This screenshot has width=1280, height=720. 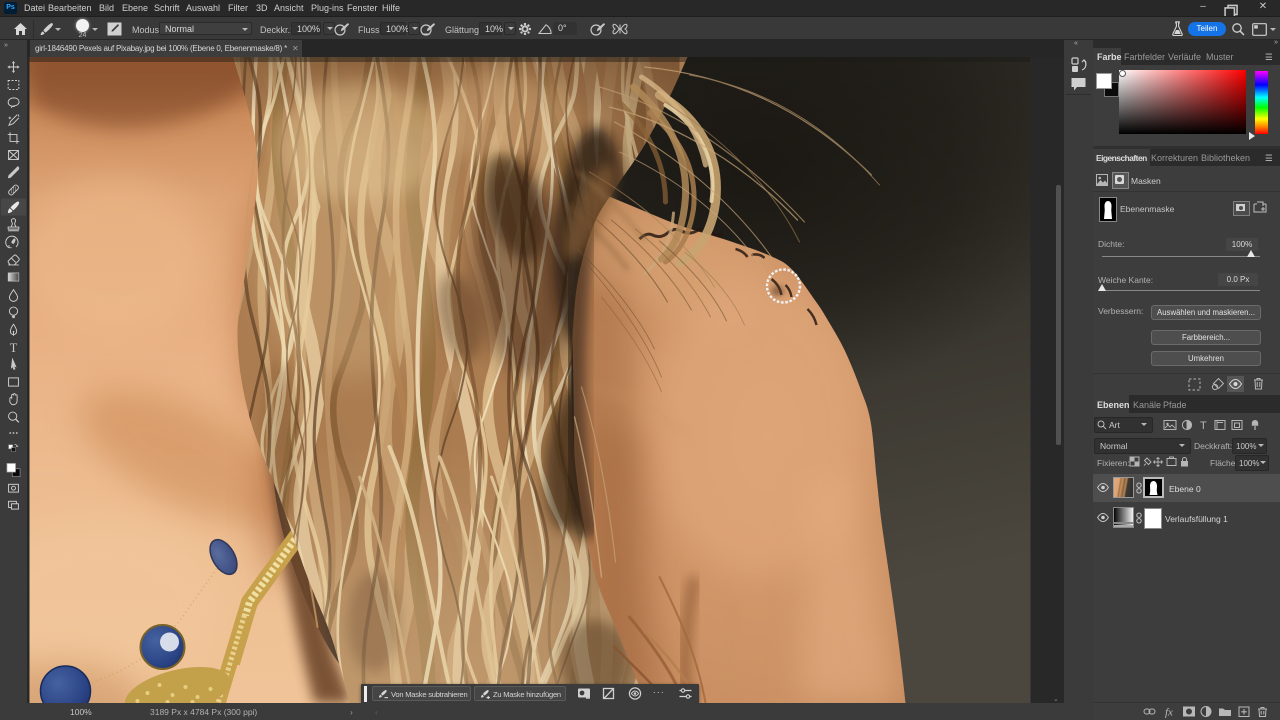 I want to click on svg-text: fx, so click(x=1169, y=713).